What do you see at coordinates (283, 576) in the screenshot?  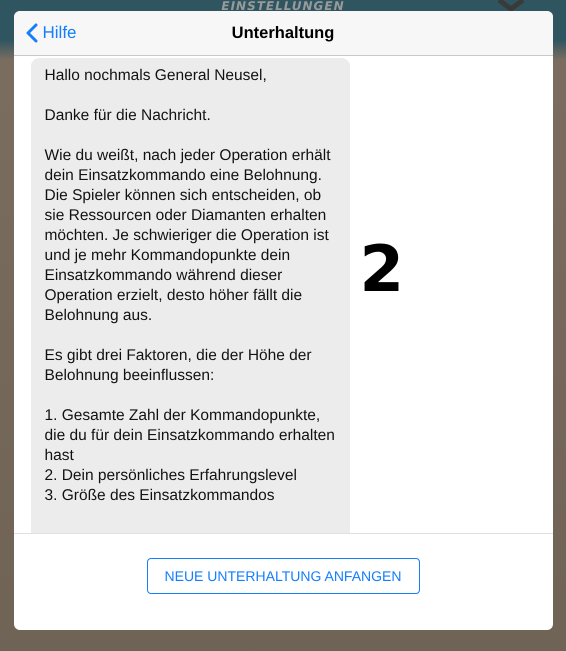 I see `new-conversation-button: NEUE UNTERHALTUNG ANFANGEN` at bounding box center [283, 576].